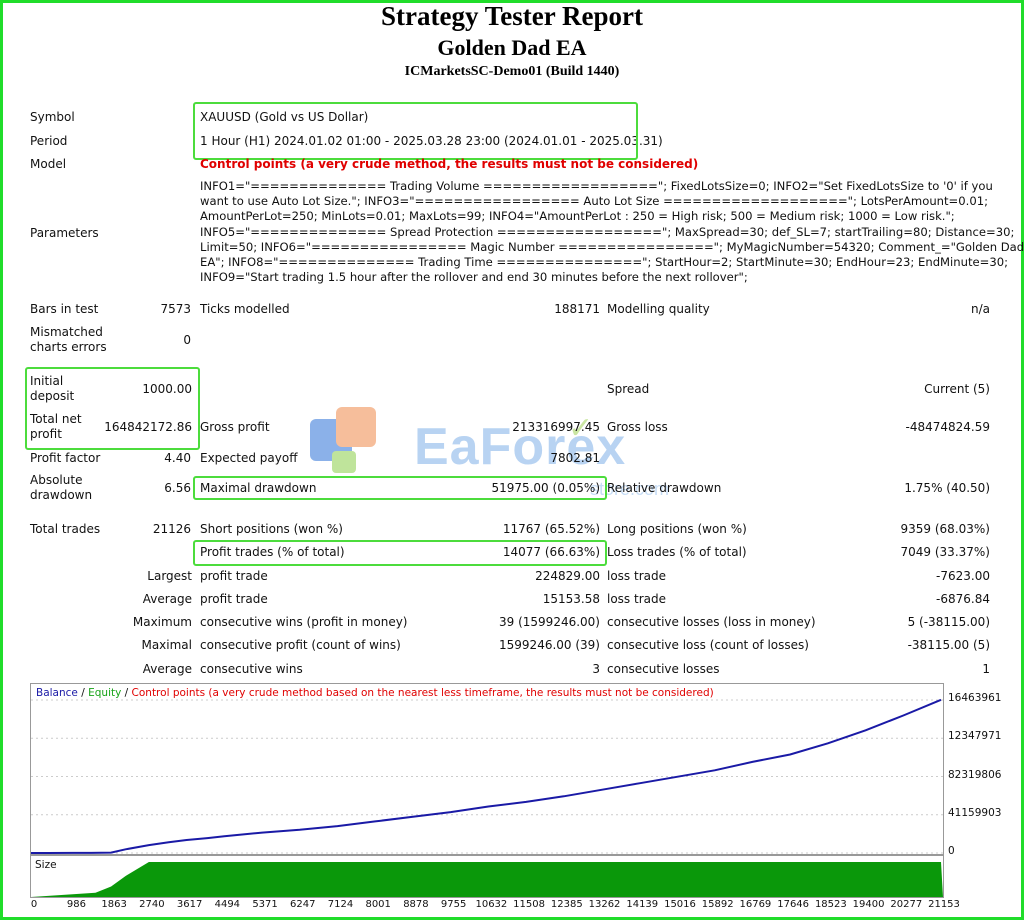  What do you see at coordinates (963, 599) in the screenshot?
I see `average-loss-value: -6876.84` at bounding box center [963, 599].